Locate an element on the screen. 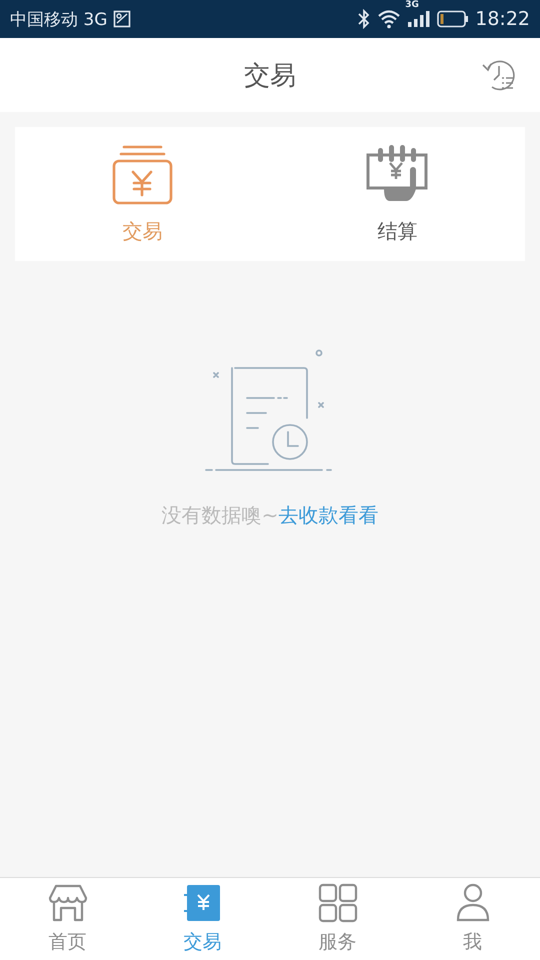 The image size is (540, 960). grid-icon is located at coordinates (338, 903).